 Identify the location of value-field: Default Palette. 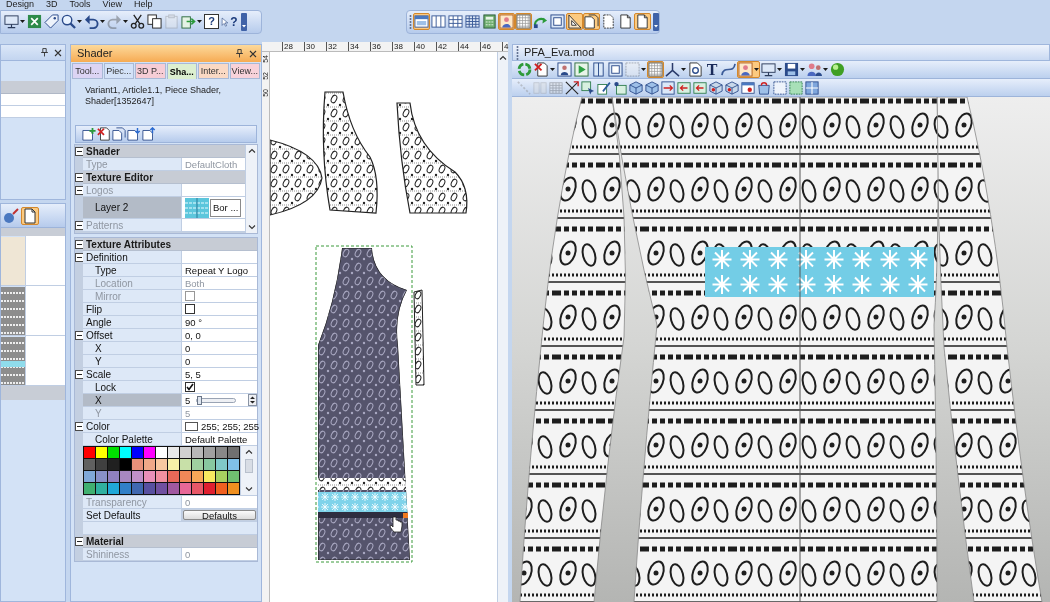
(219, 439).